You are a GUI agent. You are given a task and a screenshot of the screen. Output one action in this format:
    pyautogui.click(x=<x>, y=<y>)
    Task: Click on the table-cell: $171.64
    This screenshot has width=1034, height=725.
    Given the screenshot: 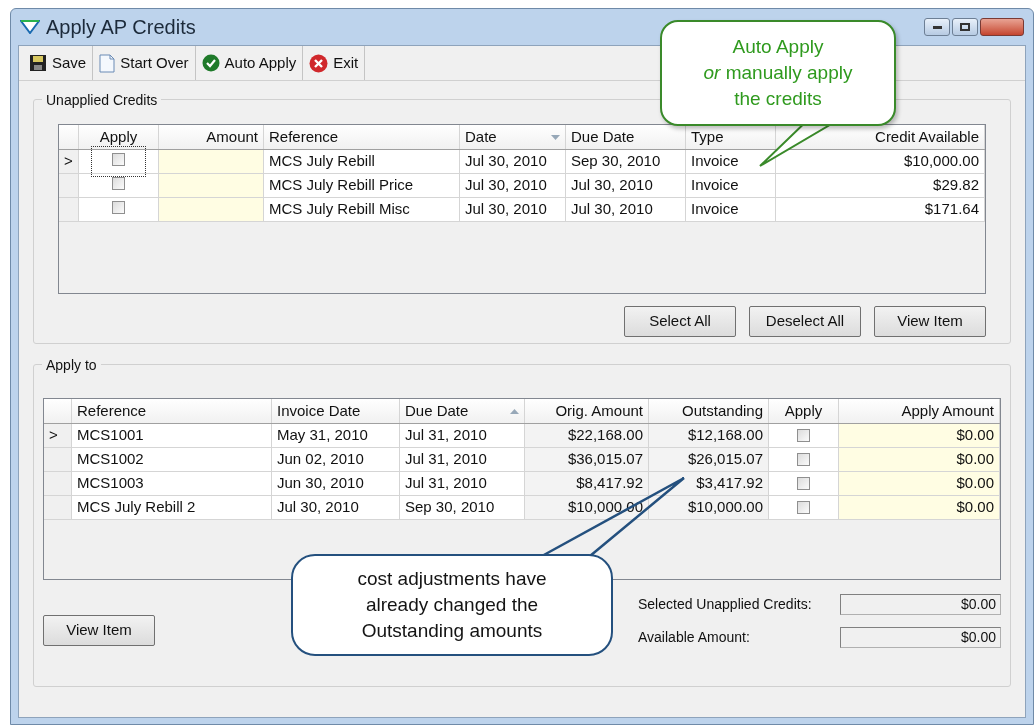 What is the action you would take?
    pyautogui.click(x=880, y=210)
    